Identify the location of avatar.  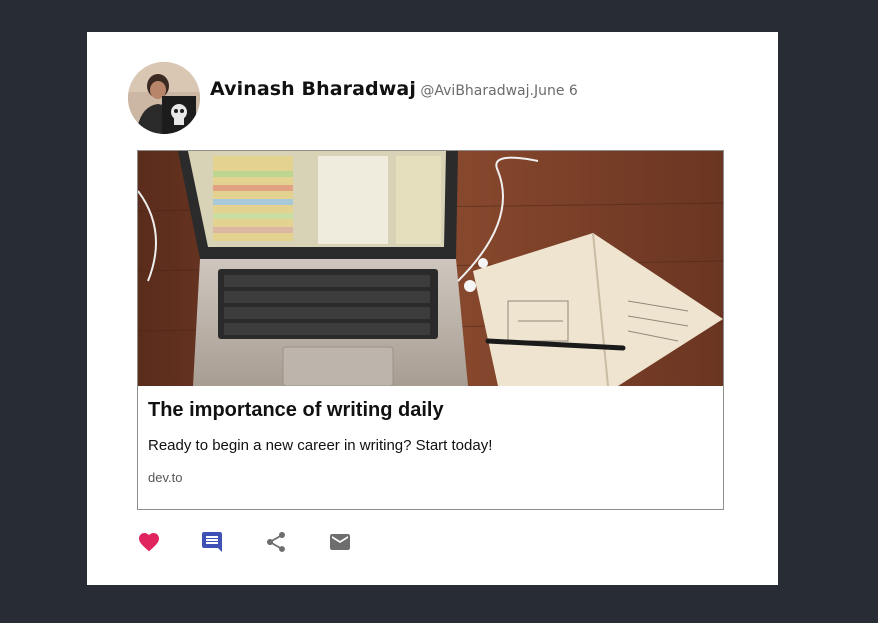
(164, 98).